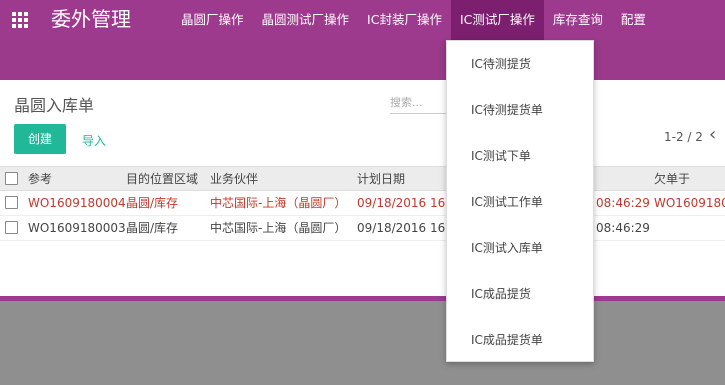 The height and width of the screenshot is (385, 725). I want to click on menu-item-ic-test: IC测试厂操作, so click(497, 20).